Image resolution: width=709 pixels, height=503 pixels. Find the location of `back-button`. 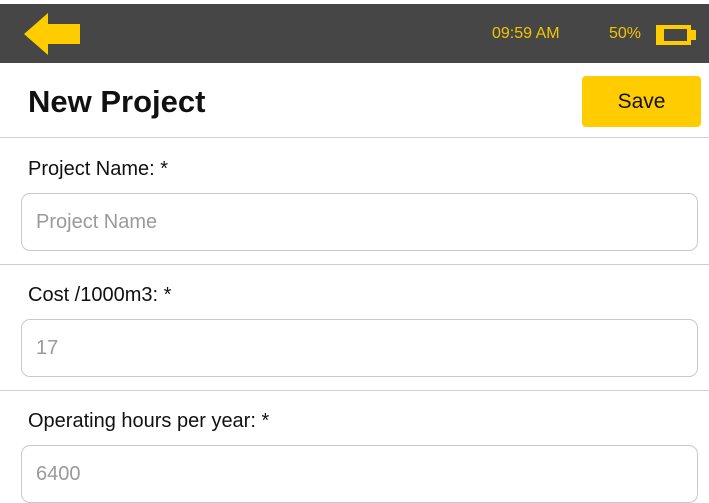

back-button is located at coordinates (54, 34).